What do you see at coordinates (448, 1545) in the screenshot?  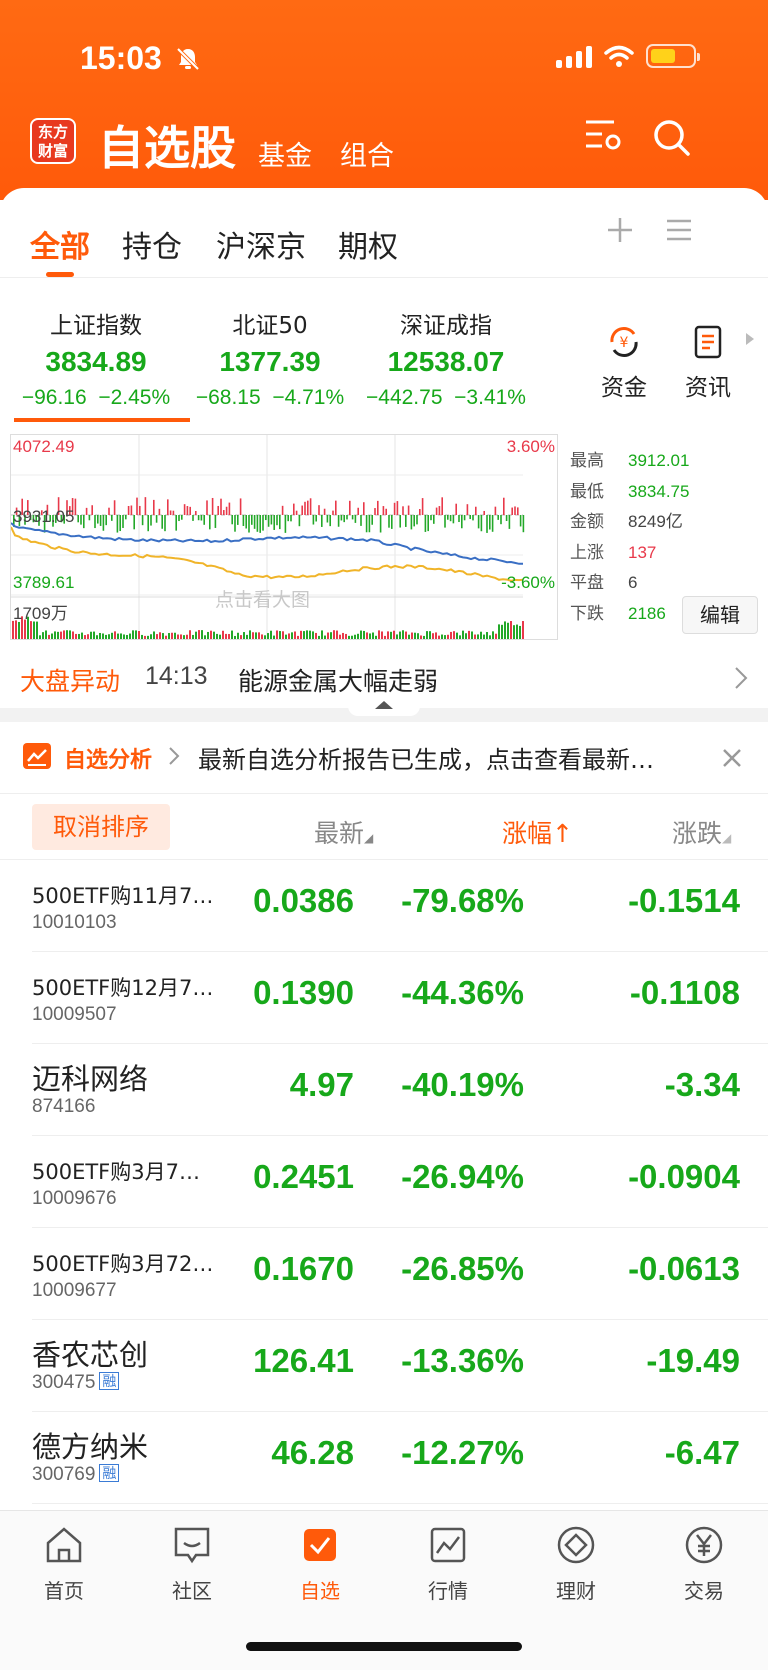 I see `market-chart-icon` at bounding box center [448, 1545].